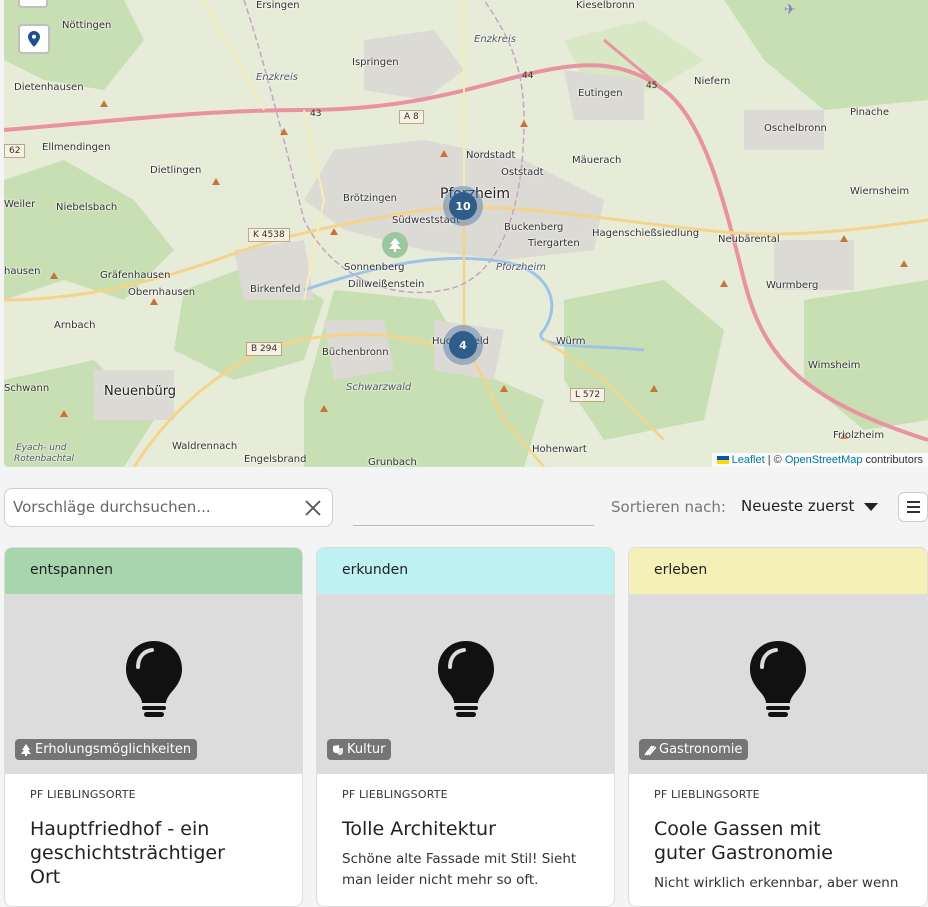 Image resolution: width=928 pixels, height=907 pixels. What do you see at coordinates (597, 160) in the screenshot?
I see `map-label: Mäuerach` at bounding box center [597, 160].